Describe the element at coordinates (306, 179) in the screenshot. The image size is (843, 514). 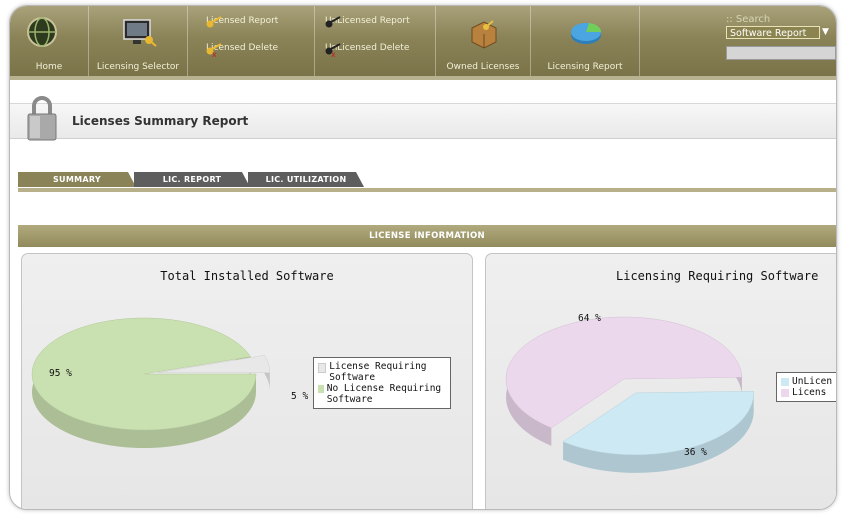
I see `tab-lic-utilization: LIC. UTILIZATION` at that location.